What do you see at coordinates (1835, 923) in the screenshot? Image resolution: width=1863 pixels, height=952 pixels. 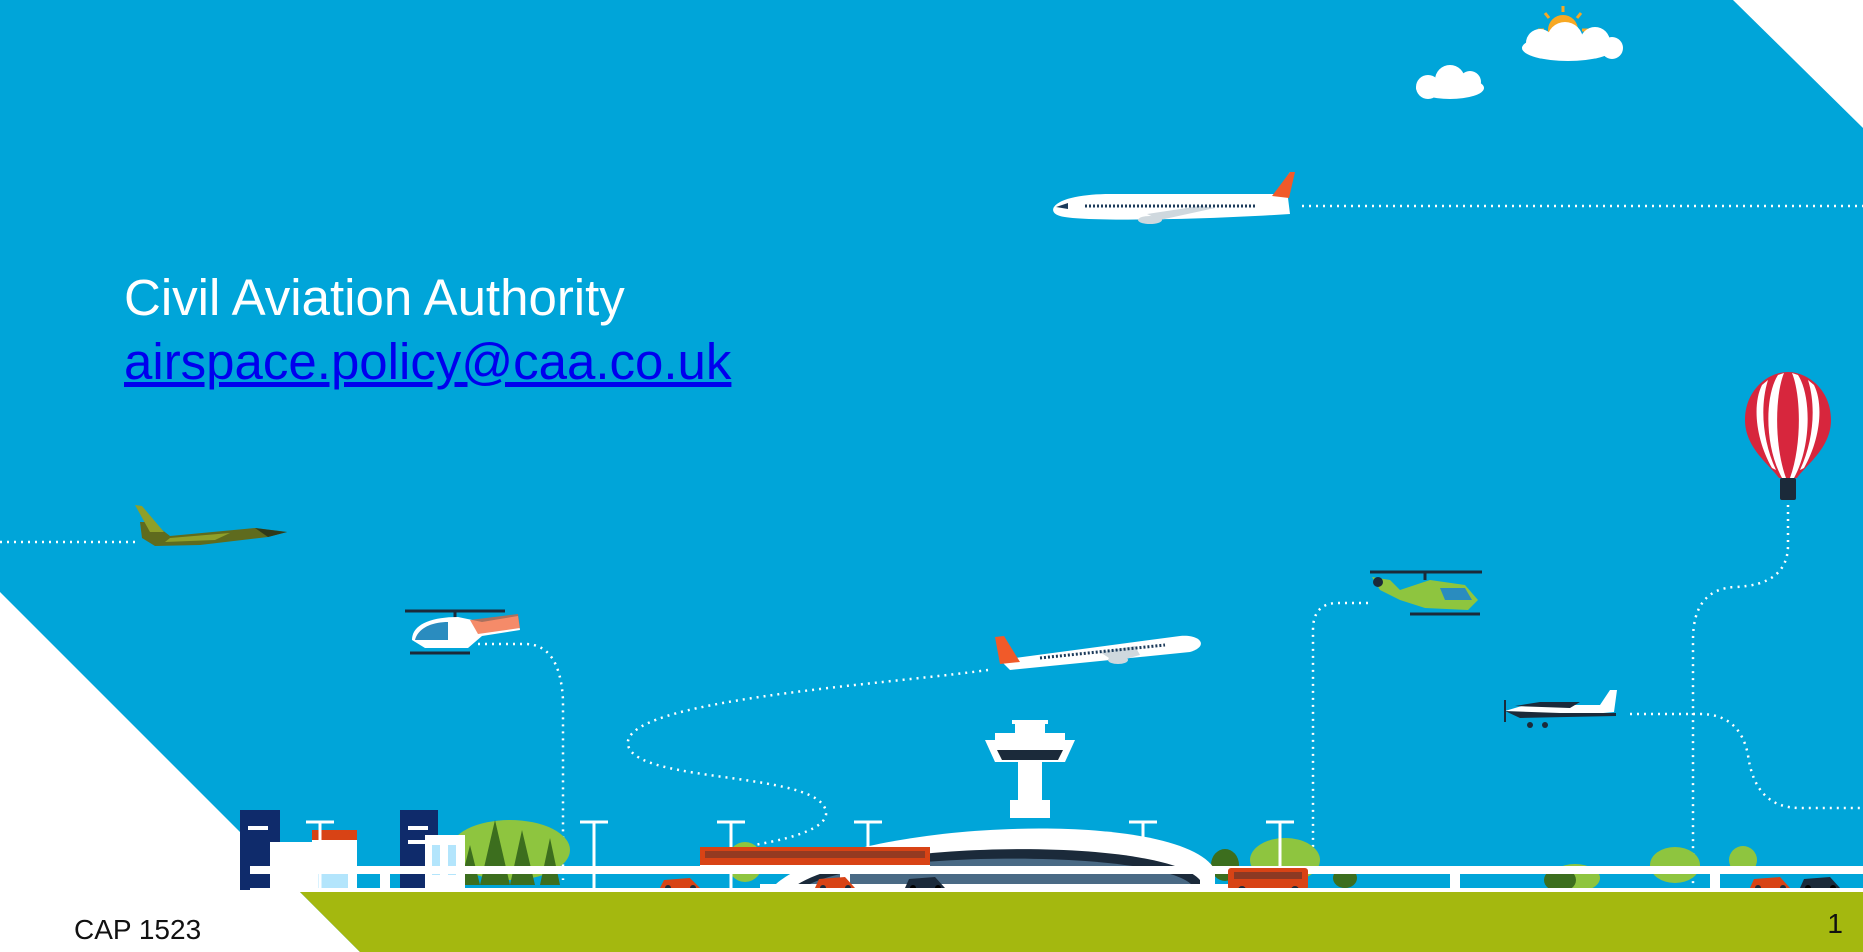 I see `page-number: 1` at bounding box center [1835, 923].